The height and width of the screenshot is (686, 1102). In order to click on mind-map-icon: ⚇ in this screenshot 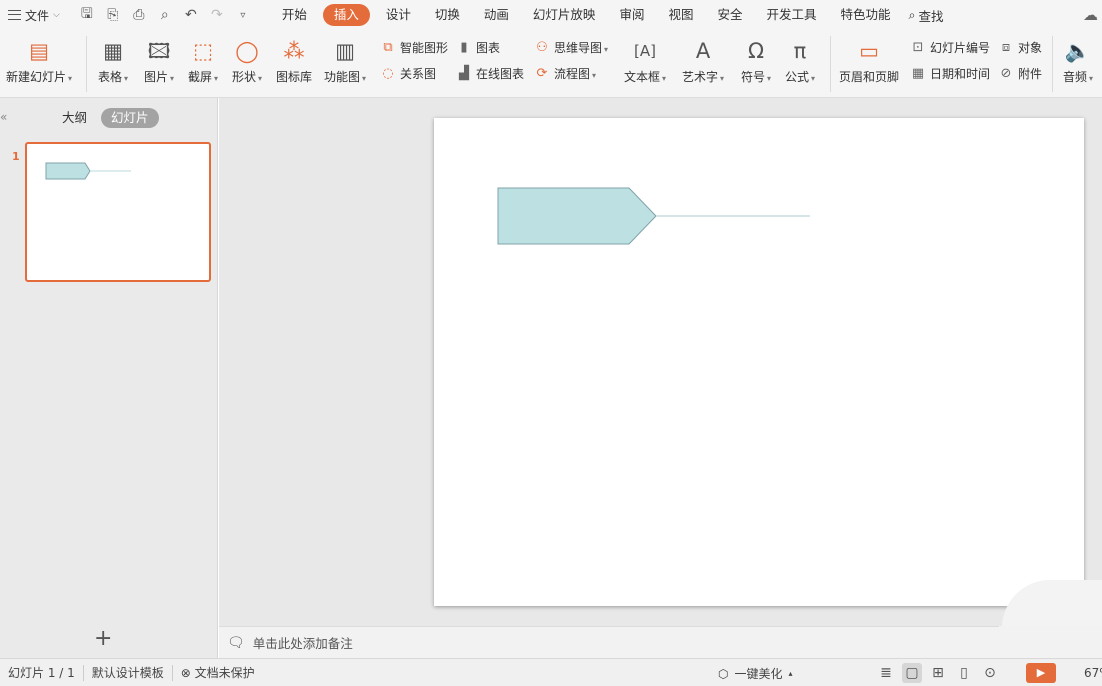, I will do `click(542, 47)`.